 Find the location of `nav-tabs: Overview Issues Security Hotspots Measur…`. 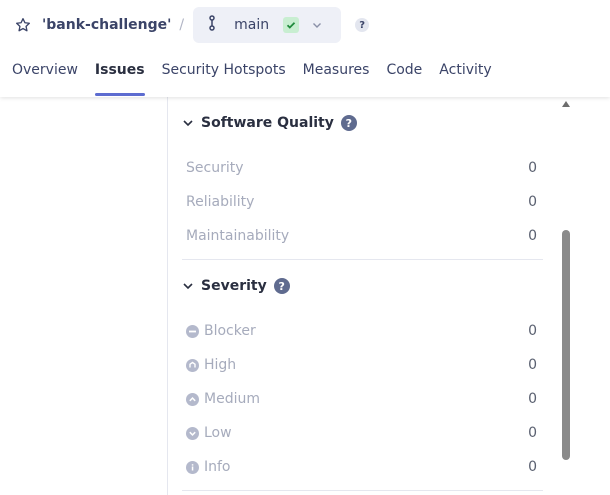

nav-tabs: Overview Issues Security Hotspots Measur… is located at coordinates (260, 79).